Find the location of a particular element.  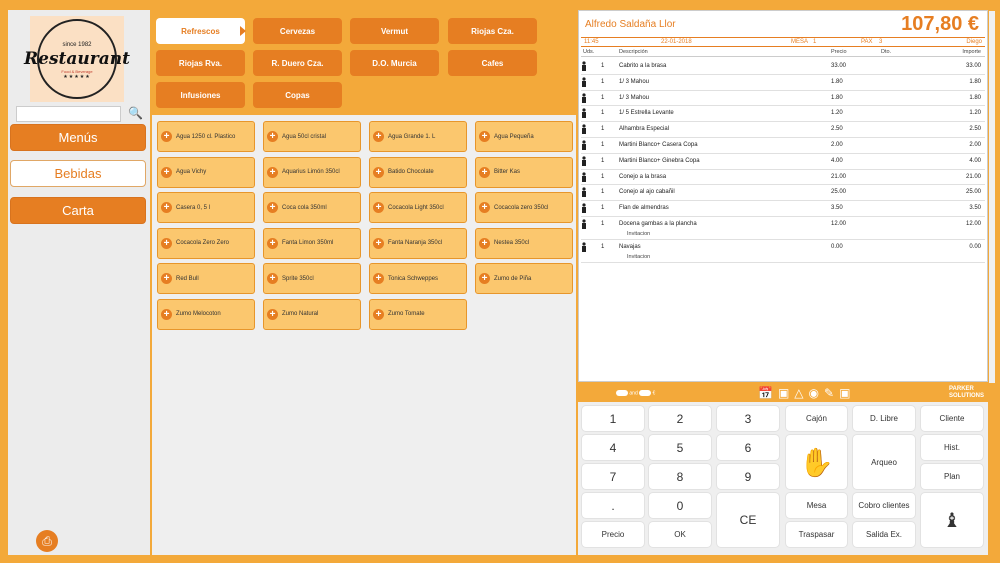

binoculars-icon: ◉ is located at coordinates (816, 393).